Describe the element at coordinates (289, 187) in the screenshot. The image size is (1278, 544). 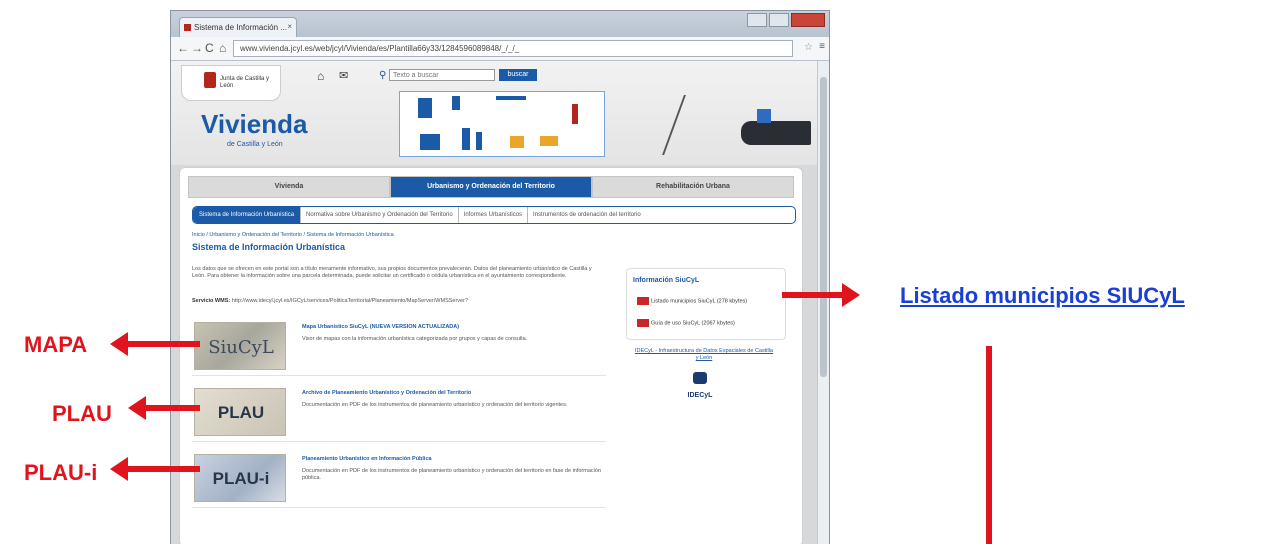
I see `tab-vivienda: Vivienda` at that location.